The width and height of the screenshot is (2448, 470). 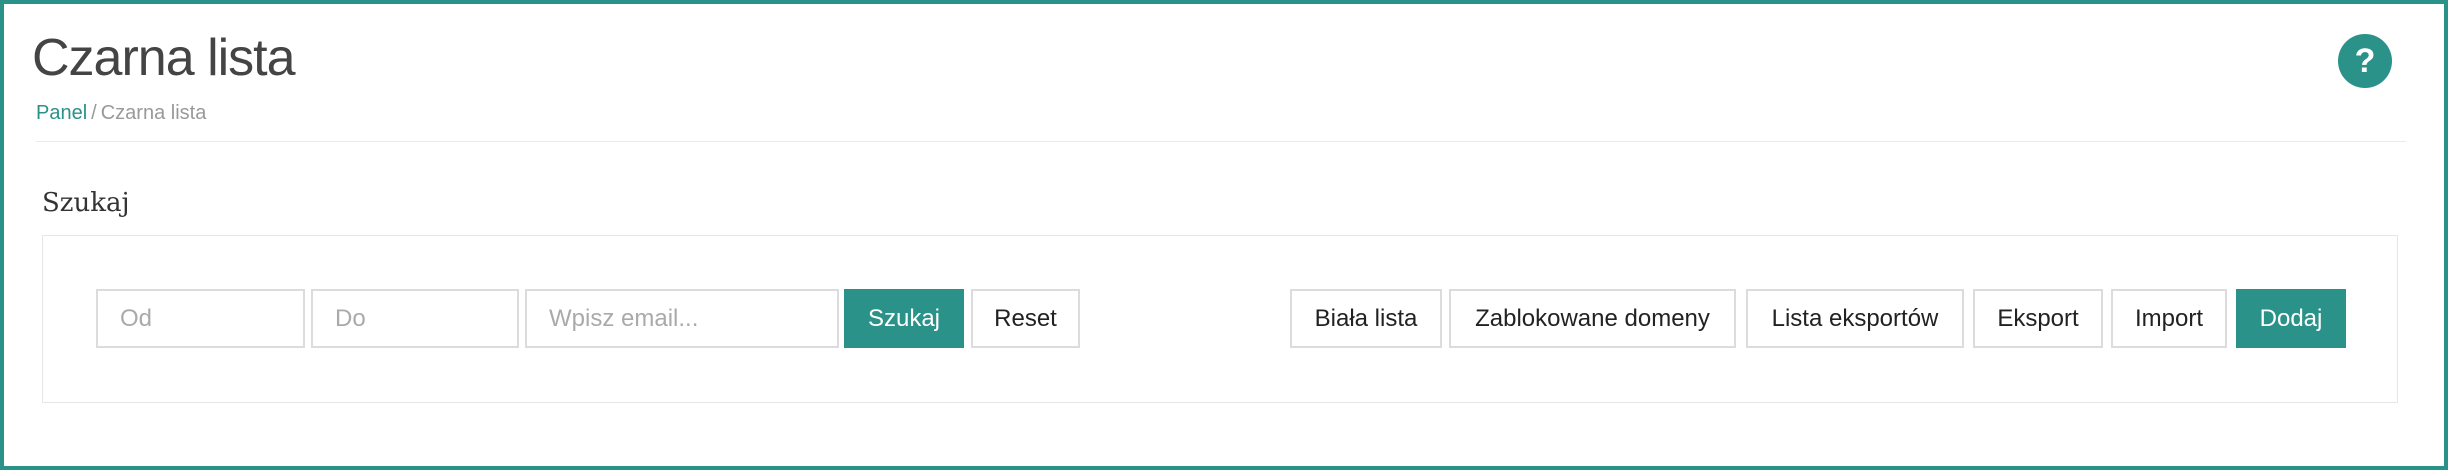 I want to click on question-icon: ?, so click(x=2365, y=60).